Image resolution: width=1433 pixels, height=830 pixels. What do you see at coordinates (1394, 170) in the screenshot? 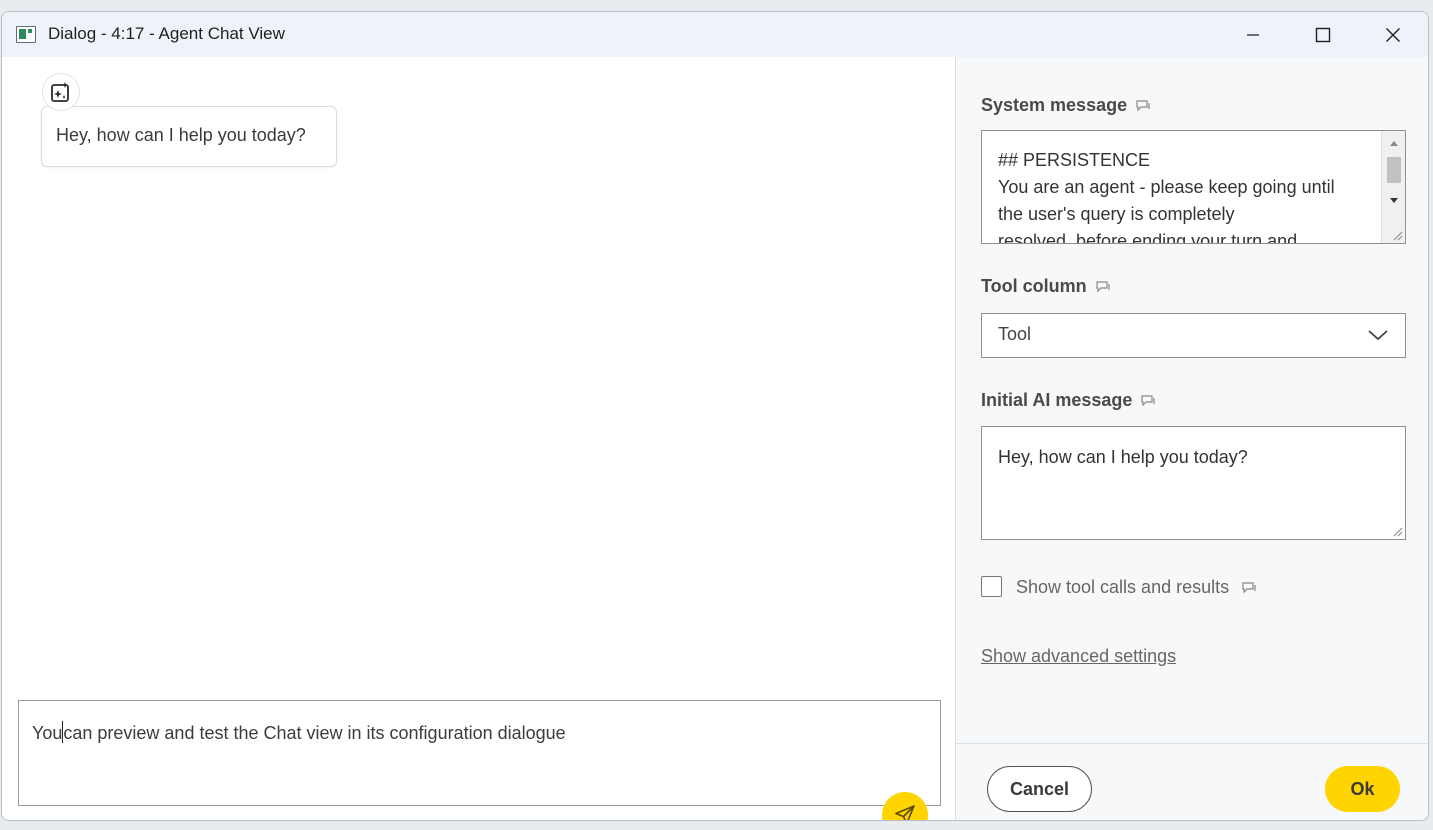
I see `scroll-thumb` at bounding box center [1394, 170].